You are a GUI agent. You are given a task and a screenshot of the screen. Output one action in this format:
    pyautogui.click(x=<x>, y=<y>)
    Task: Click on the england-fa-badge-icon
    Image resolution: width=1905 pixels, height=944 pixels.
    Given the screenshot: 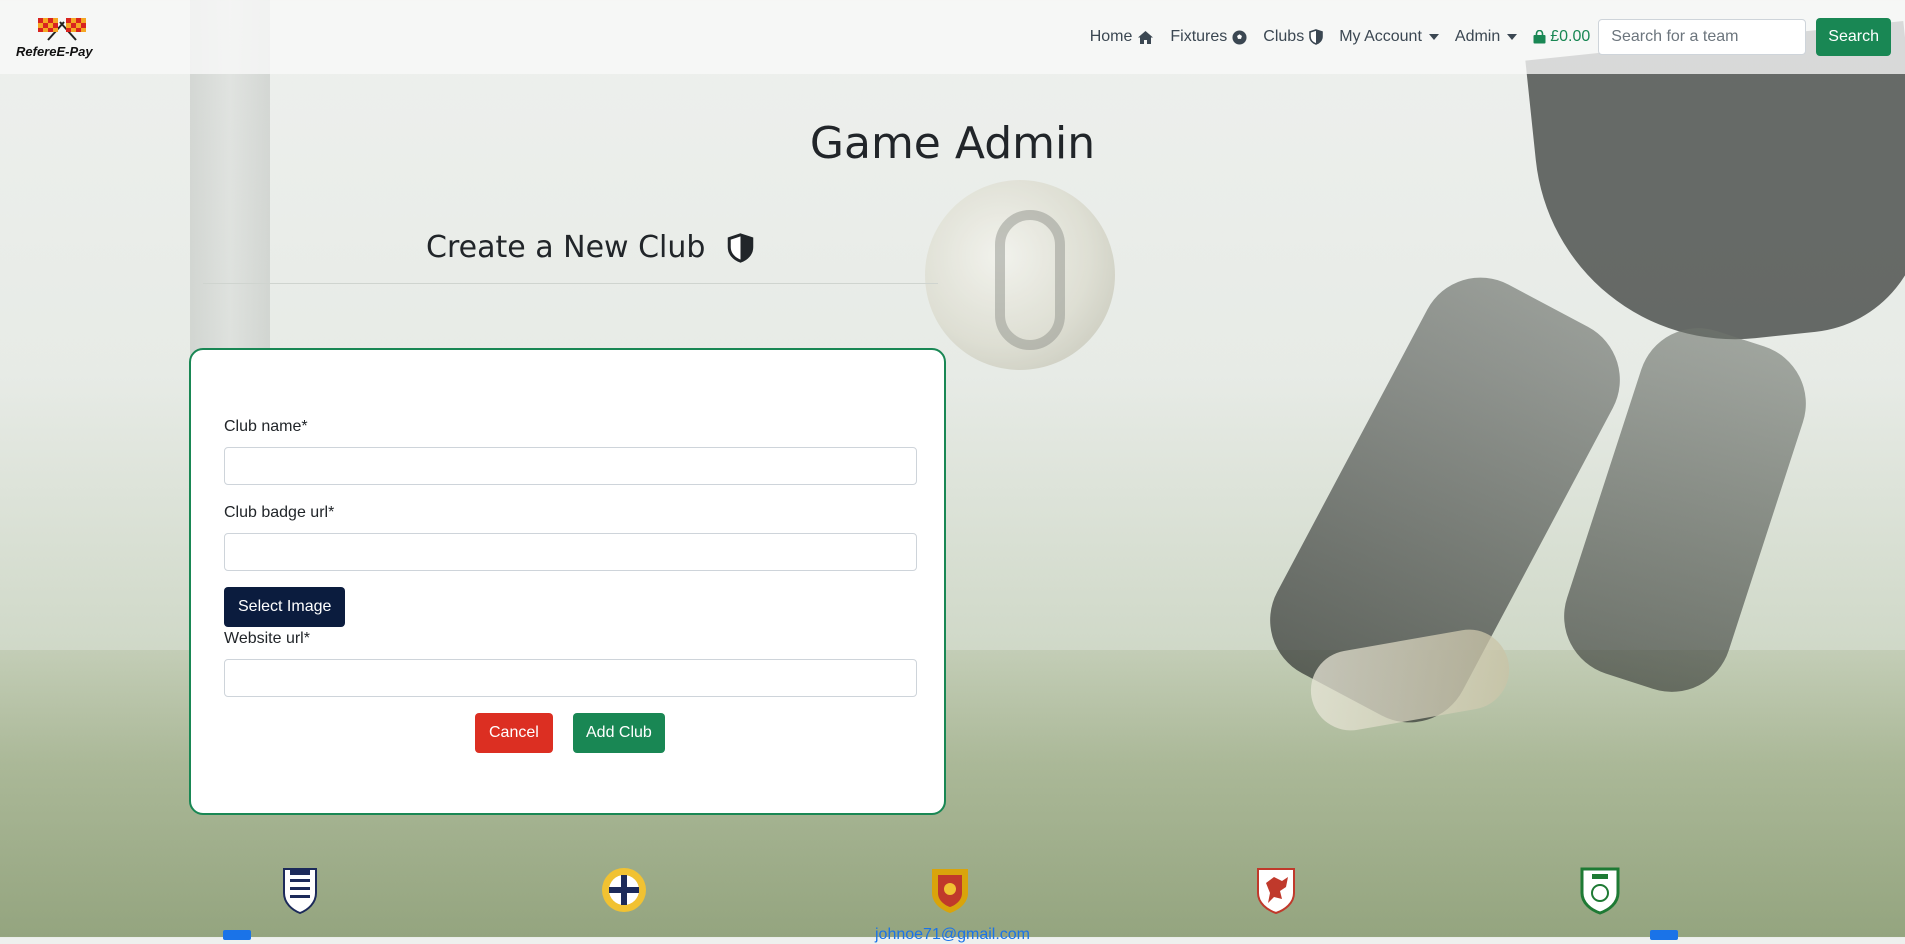 What is the action you would take?
    pyautogui.click(x=300, y=890)
    